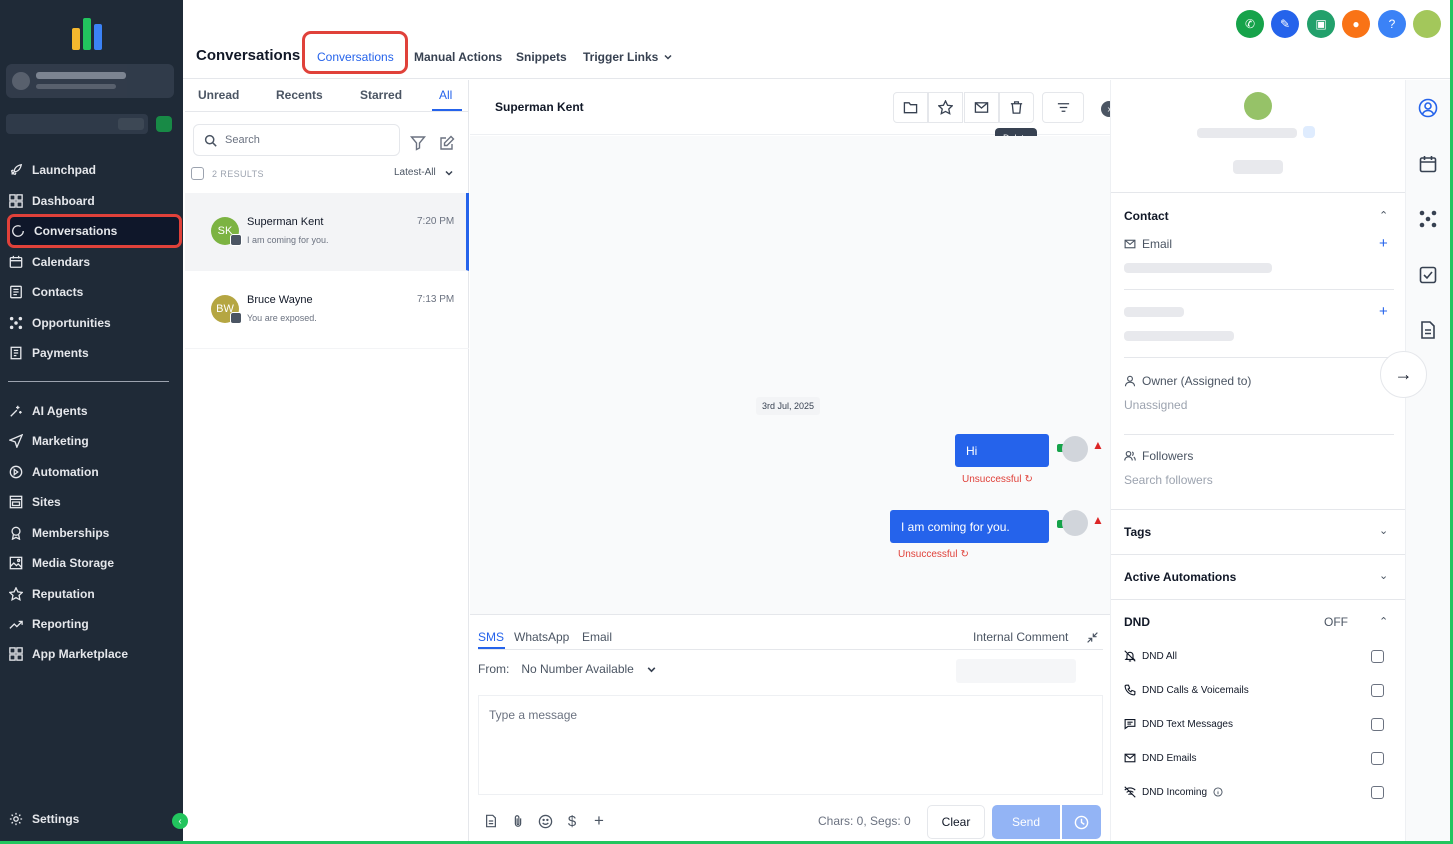 The height and width of the screenshot is (844, 1453). Describe the element at coordinates (77, 124) in the screenshot. I see `sidebar-search` at that location.